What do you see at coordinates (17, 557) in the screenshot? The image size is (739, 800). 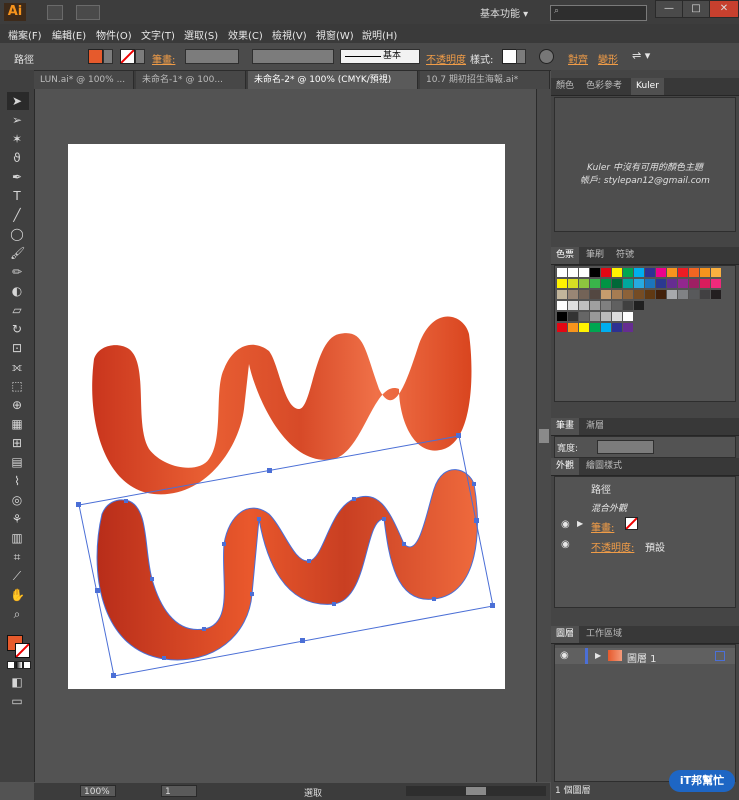 I see `artboard-tool-icon: ⌗` at bounding box center [17, 557].